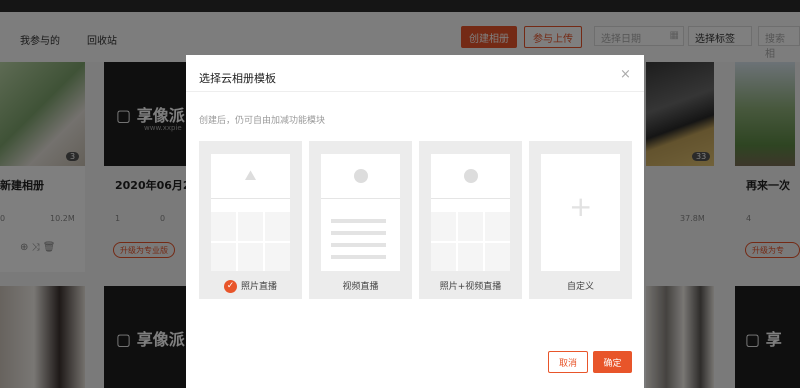  I want to click on template-video-live: 视频直播, so click(360, 220).